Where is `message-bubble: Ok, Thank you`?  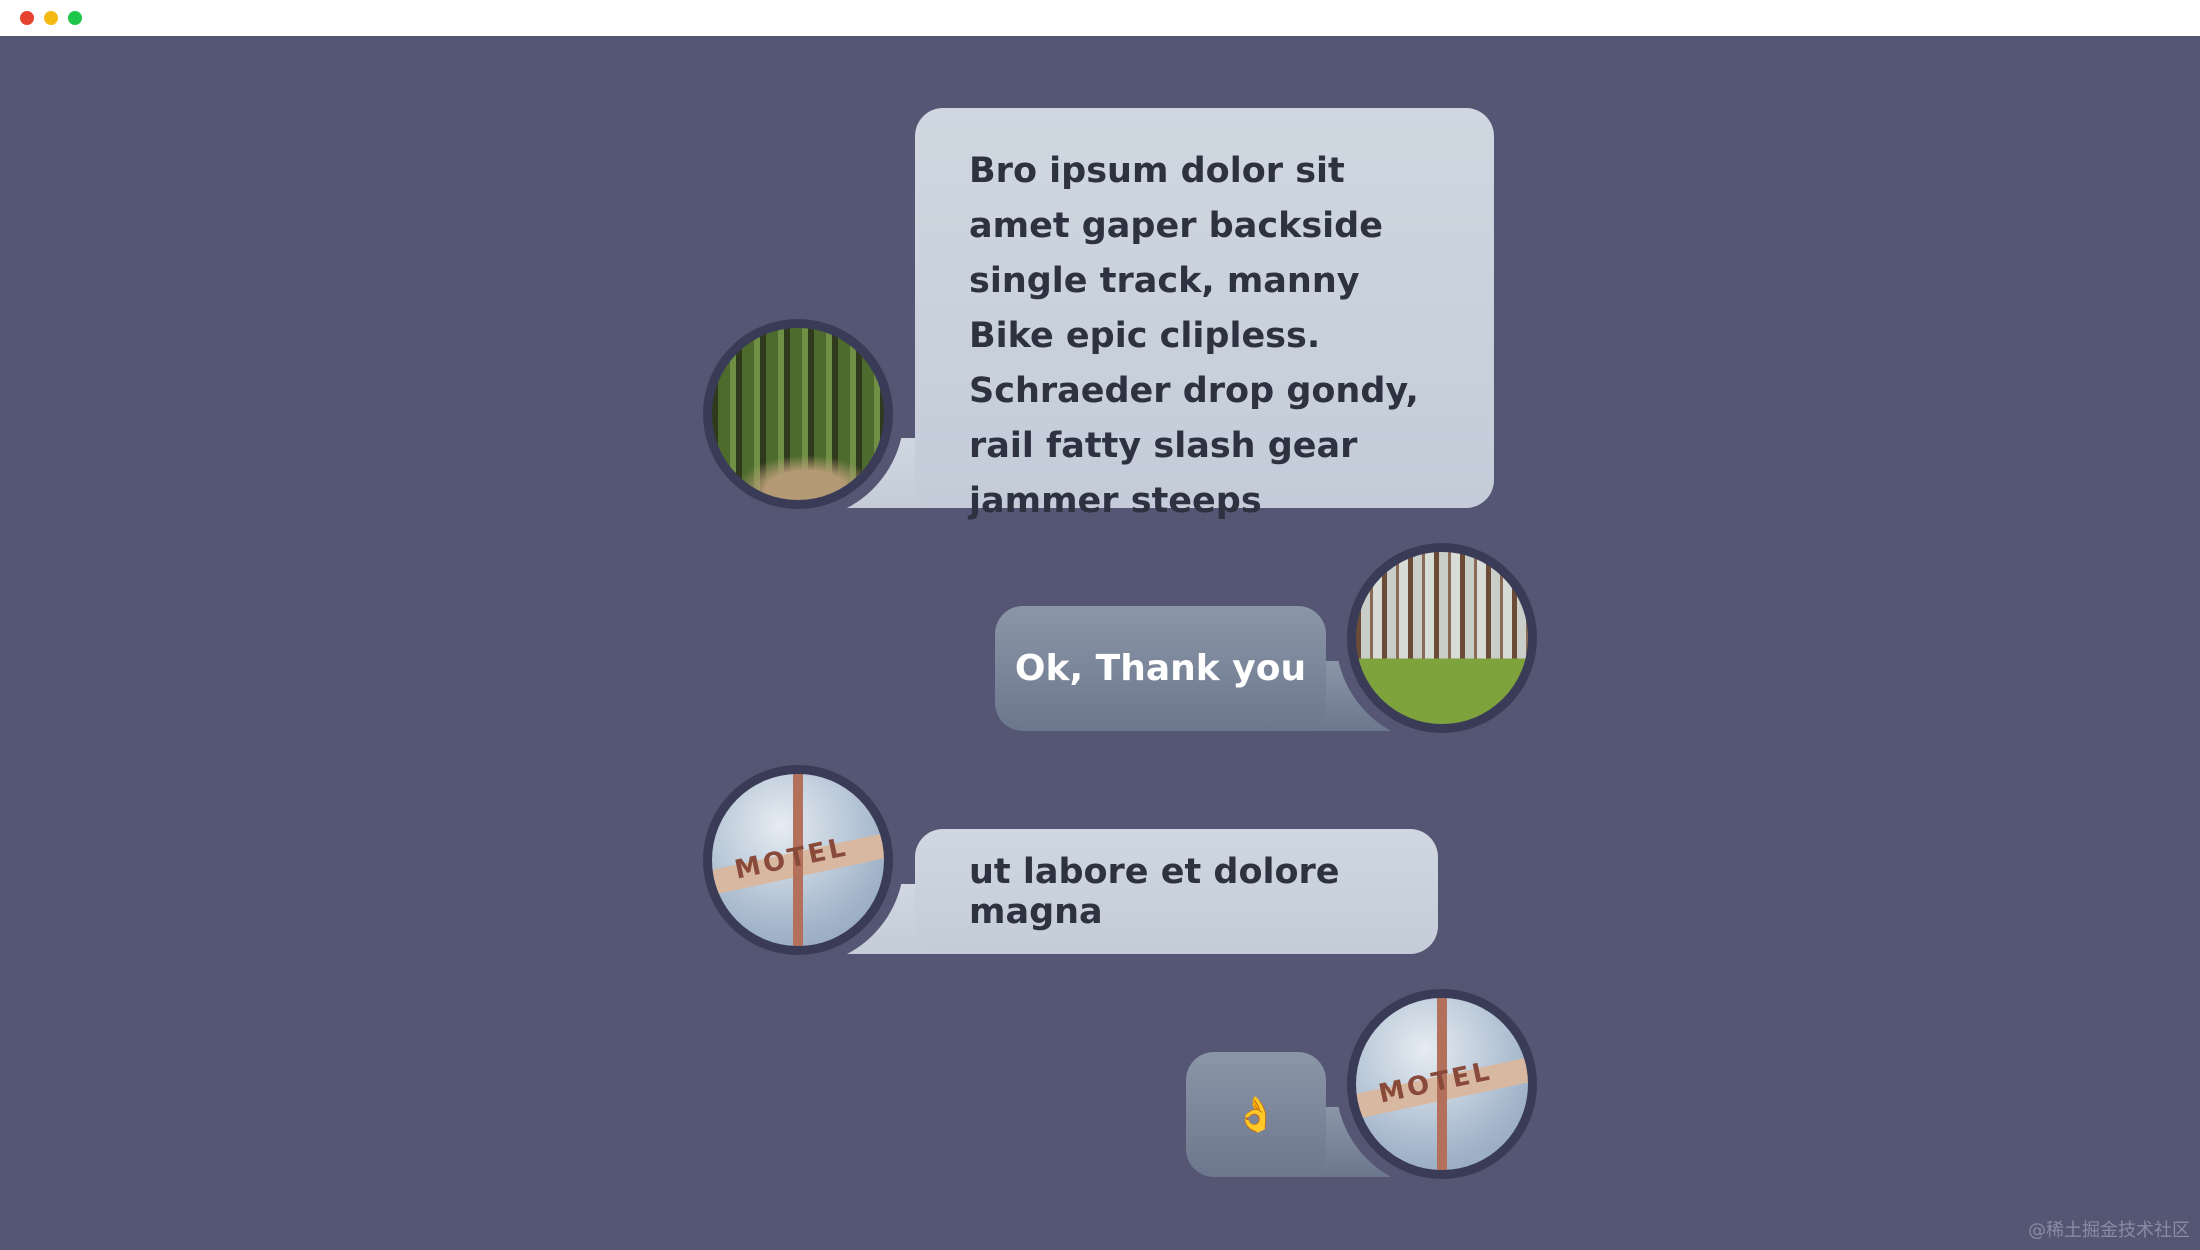
message-bubble: Ok, Thank you is located at coordinates (1160, 668).